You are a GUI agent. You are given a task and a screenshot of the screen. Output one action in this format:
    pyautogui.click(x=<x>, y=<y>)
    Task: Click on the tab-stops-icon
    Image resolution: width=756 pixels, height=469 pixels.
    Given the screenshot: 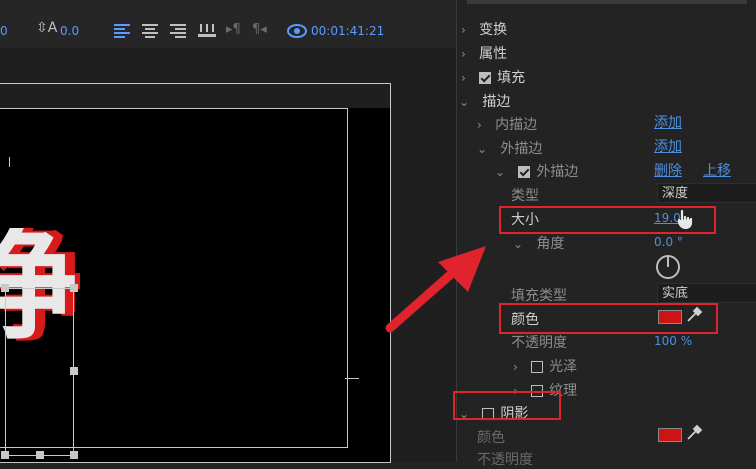 What is the action you would take?
    pyautogui.click(x=208, y=31)
    